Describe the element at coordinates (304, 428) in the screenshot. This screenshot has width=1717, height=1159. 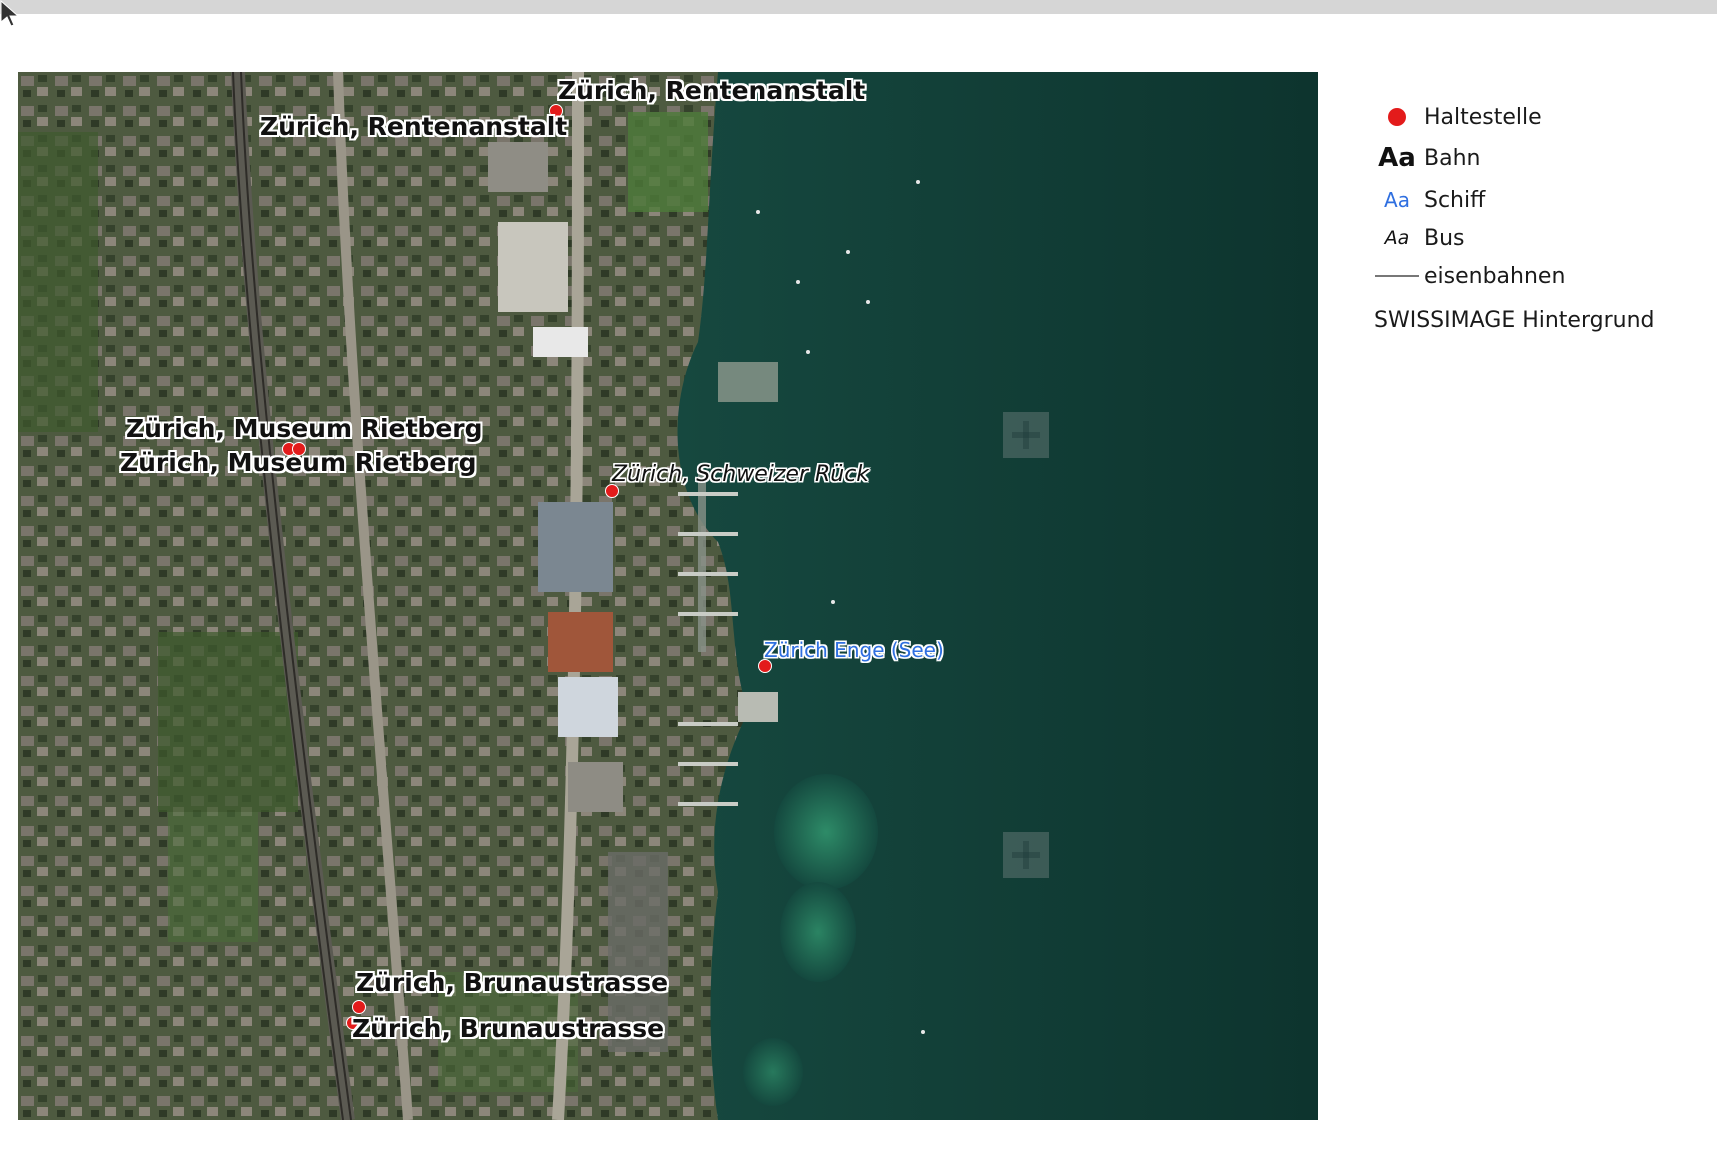
I see `stop-label-museum-rietberg-top: Zürich, Museum Rietberg` at that location.